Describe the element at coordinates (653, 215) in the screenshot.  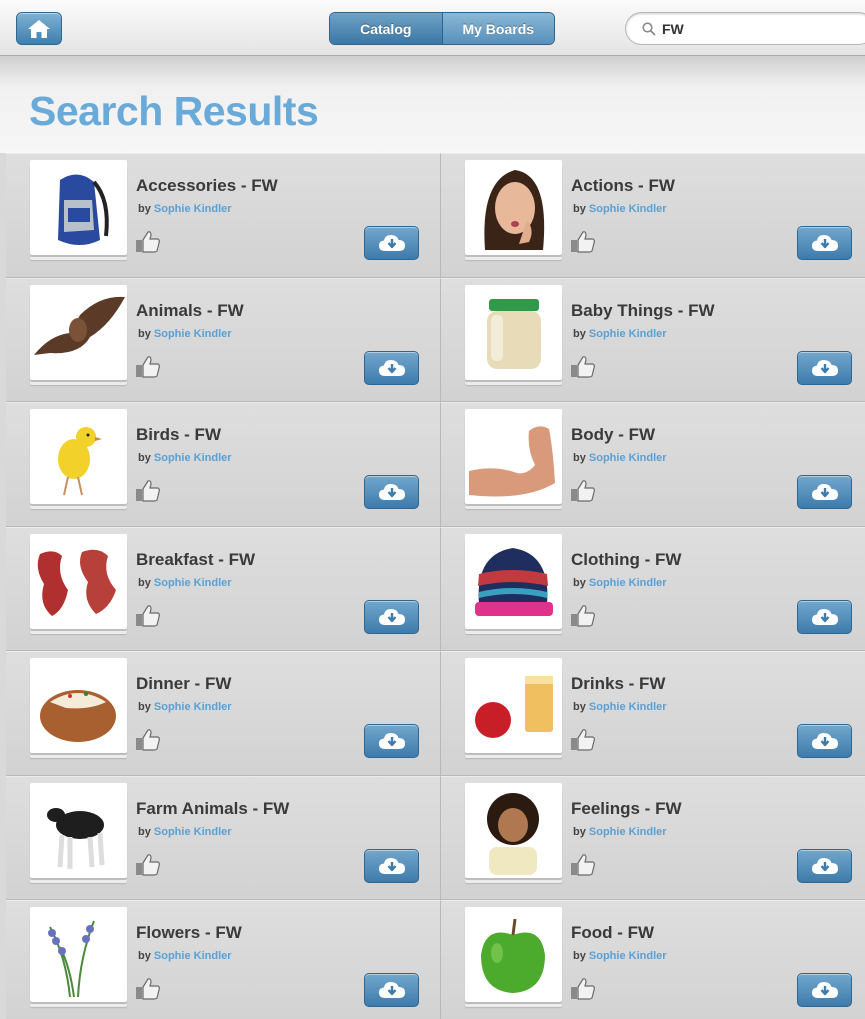
I see `result-card: Actions - FW by Sophie Kindler` at that location.